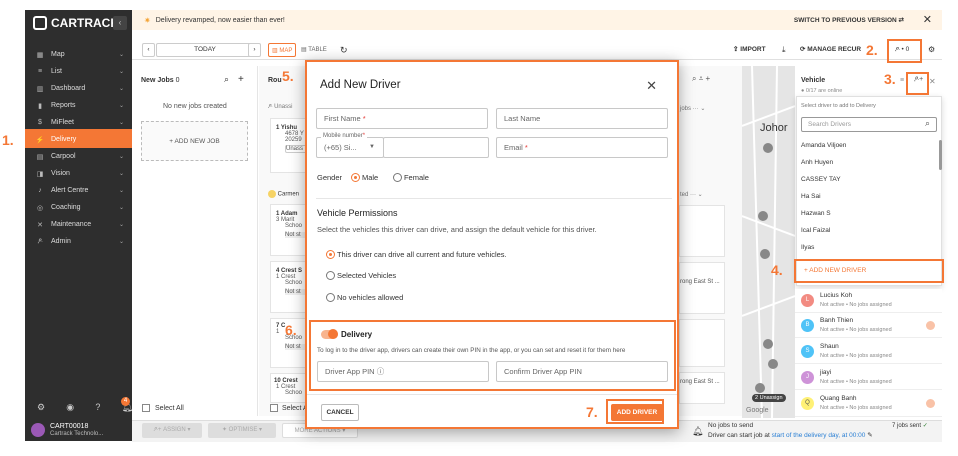 The width and height of the screenshot is (958, 456). Describe the element at coordinates (819, 435) in the screenshot. I see `start-time-link: start of the delivery day, at 00:00` at that location.